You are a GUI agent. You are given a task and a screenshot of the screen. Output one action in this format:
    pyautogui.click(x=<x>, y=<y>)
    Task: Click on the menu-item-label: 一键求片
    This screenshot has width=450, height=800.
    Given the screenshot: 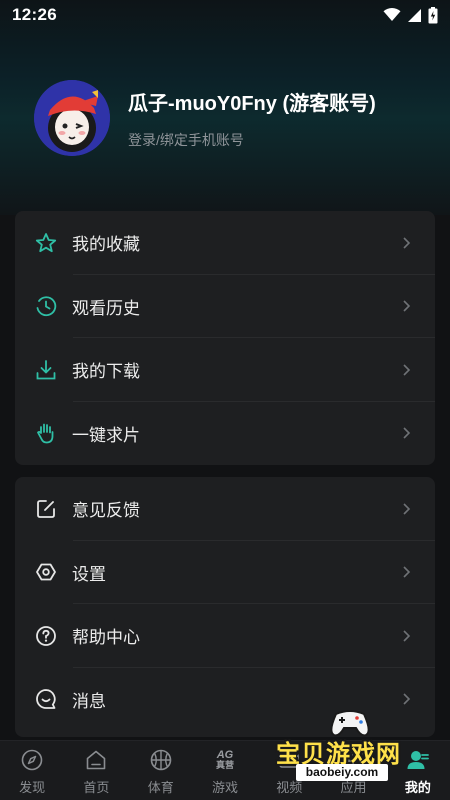 What is the action you would take?
    pyautogui.click(x=106, y=435)
    